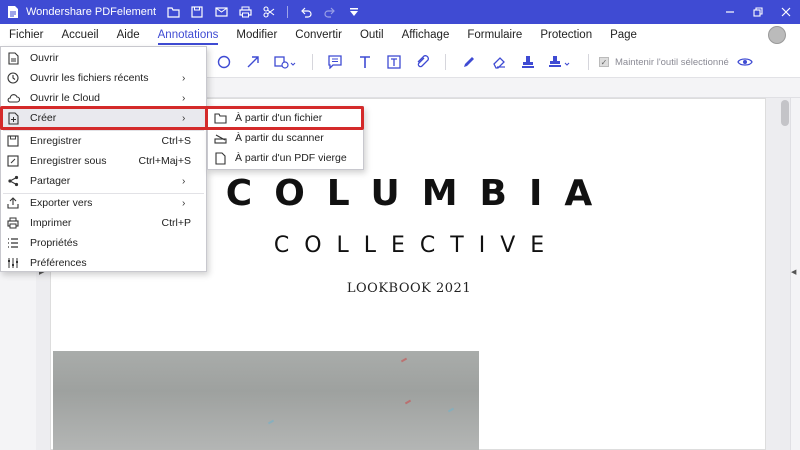  I want to click on keep-tool-checkbox: ✓, so click(604, 62).